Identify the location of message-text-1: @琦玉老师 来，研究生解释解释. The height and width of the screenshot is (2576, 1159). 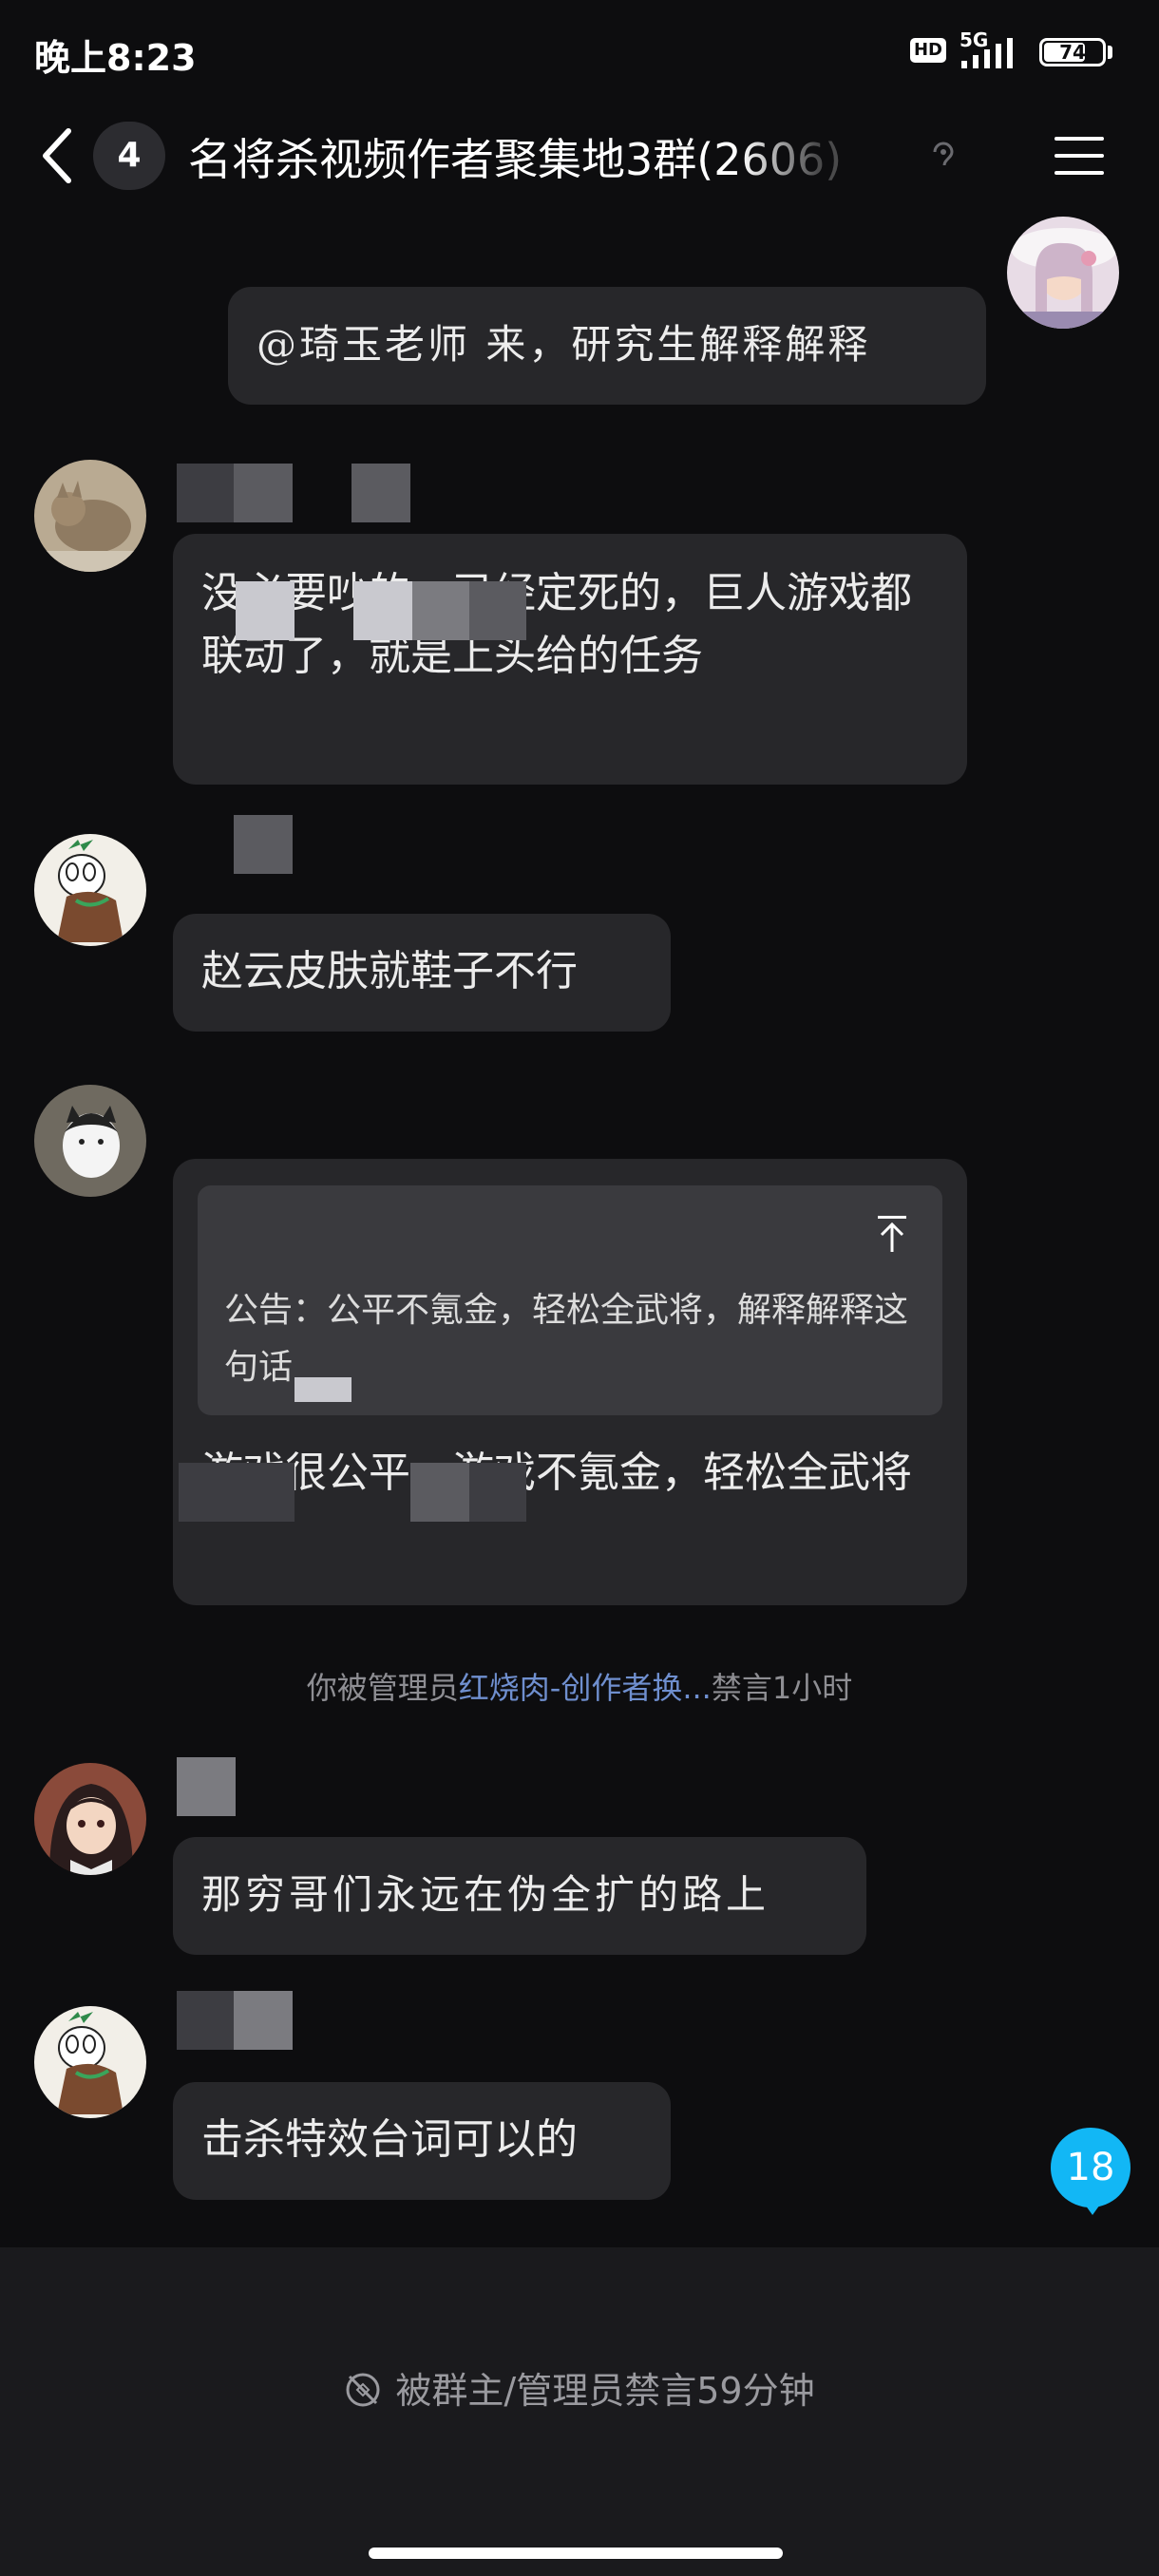
(563, 344).